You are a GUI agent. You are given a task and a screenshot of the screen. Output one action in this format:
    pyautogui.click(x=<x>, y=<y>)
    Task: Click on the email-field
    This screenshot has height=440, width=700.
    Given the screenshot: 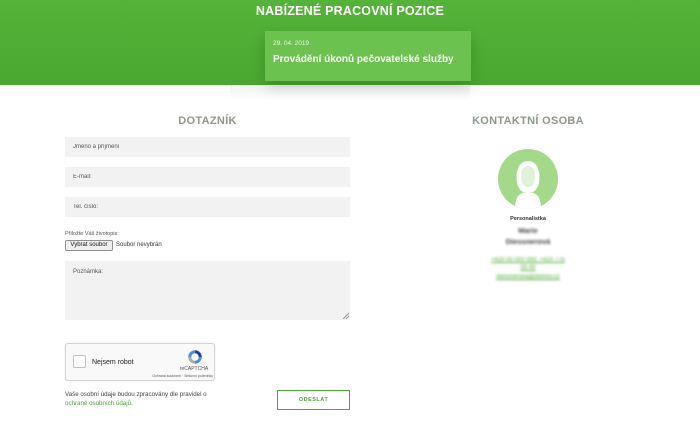 What is the action you would take?
    pyautogui.click(x=207, y=177)
    